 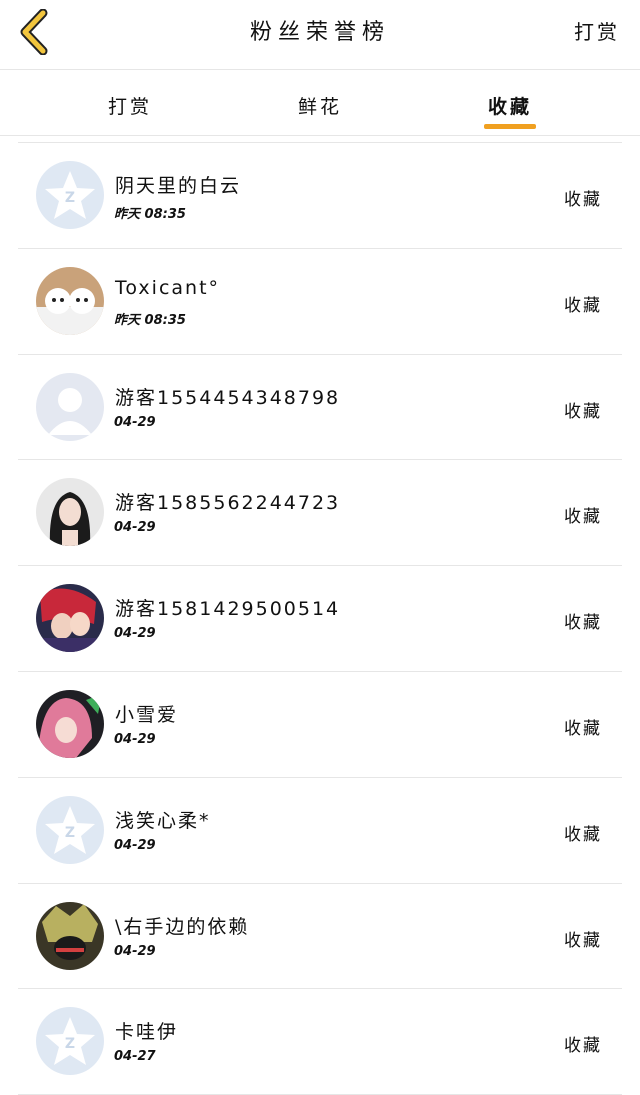 I want to click on anime-couple-avatar, so click(x=70, y=618).